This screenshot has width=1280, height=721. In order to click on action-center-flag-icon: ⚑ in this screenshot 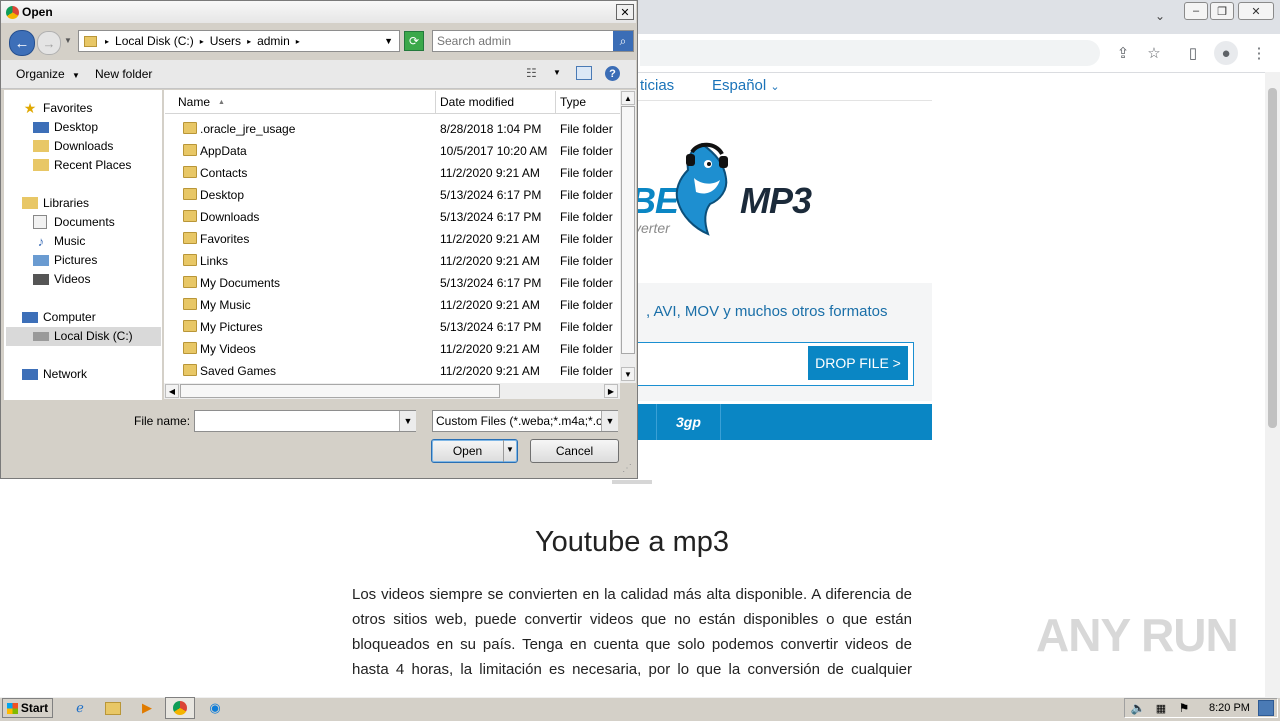, I will do `click(1184, 708)`.